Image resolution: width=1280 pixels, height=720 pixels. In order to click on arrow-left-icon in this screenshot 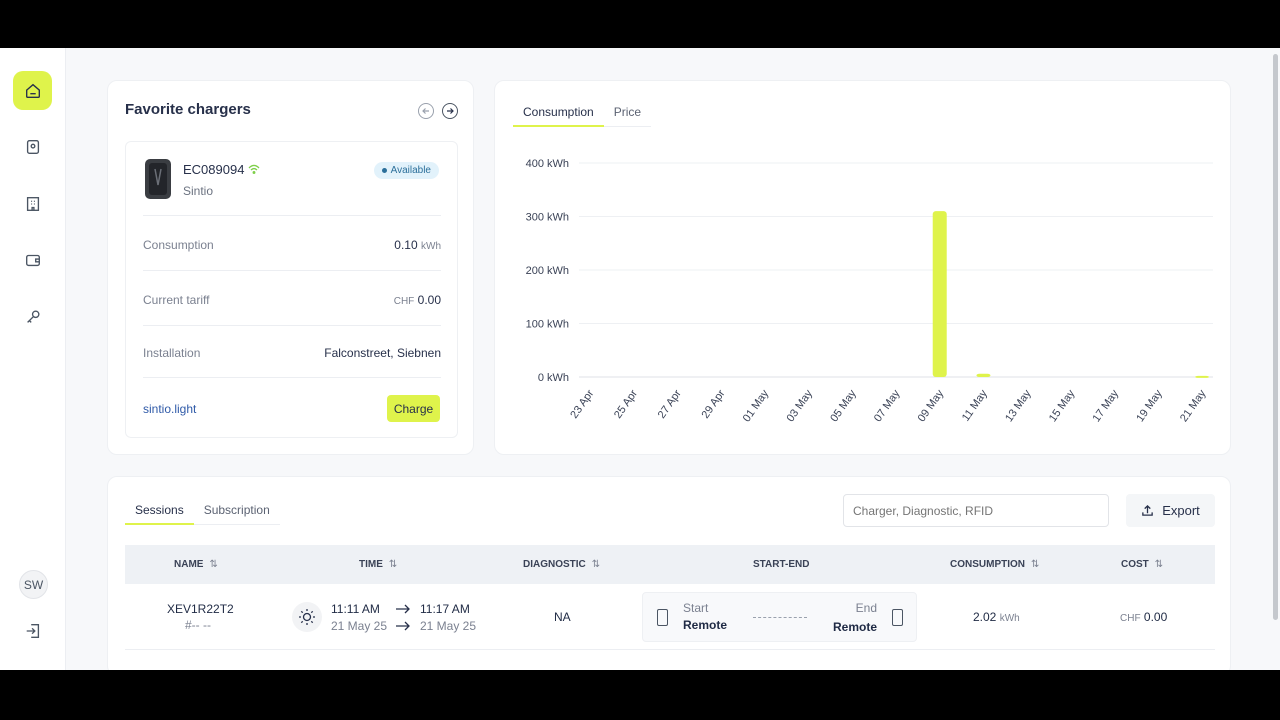, I will do `click(425, 111)`.